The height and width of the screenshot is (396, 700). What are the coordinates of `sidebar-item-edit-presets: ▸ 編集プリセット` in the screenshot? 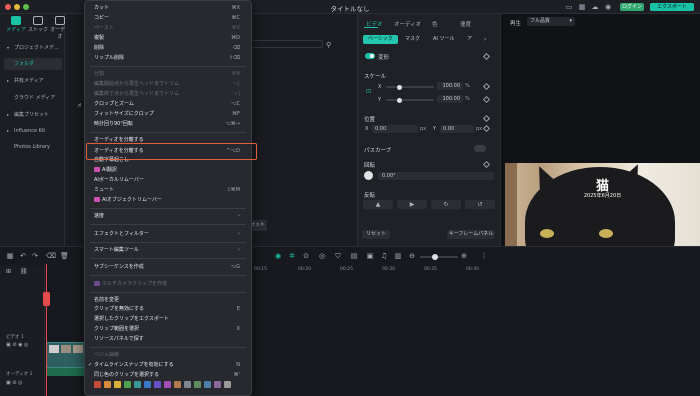 It's located at (33, 115).